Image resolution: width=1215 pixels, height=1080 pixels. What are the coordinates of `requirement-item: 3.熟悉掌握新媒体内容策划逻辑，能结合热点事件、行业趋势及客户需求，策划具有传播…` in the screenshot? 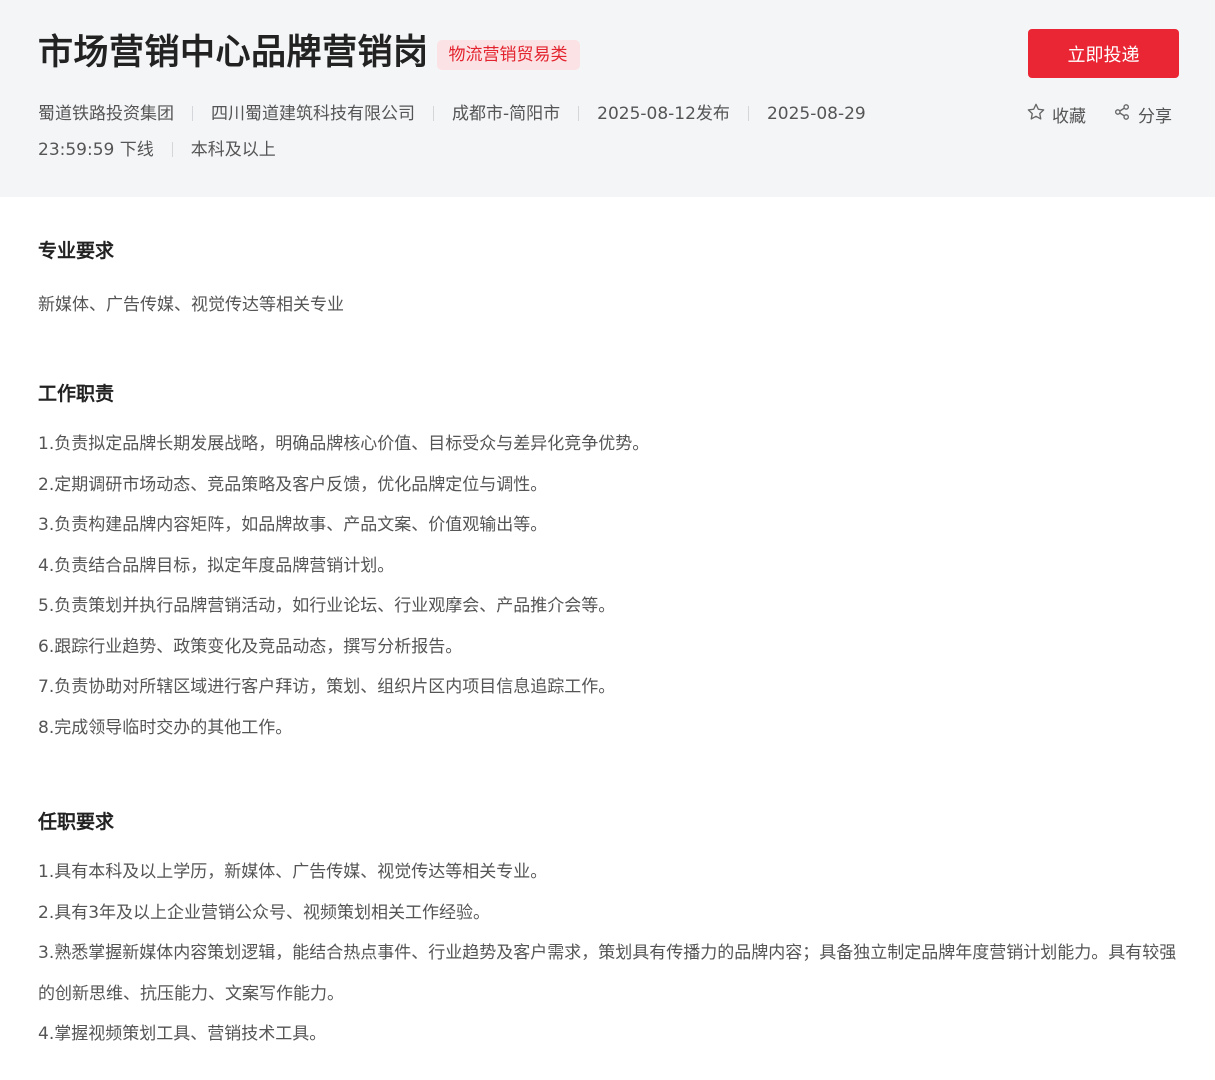 It's located at (607, 973).